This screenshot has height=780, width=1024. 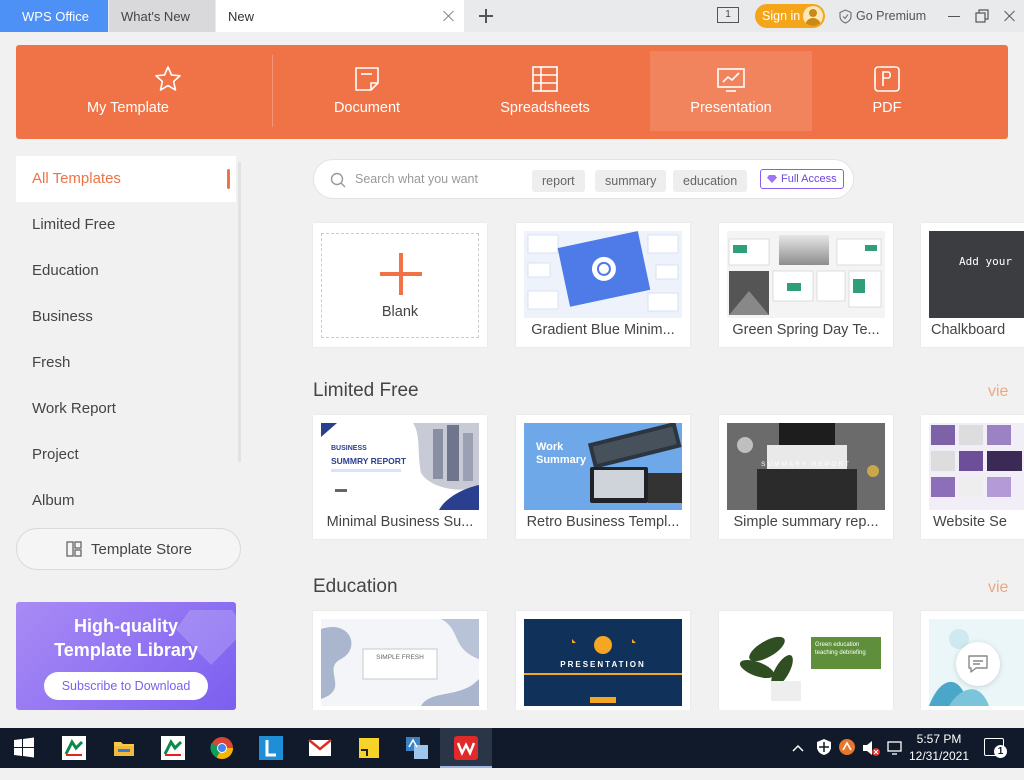 What do you see at coordinates (891, 16) in the screenshot?
I see `go-premium-label: Go Premium` at bounding box center [891, 16].